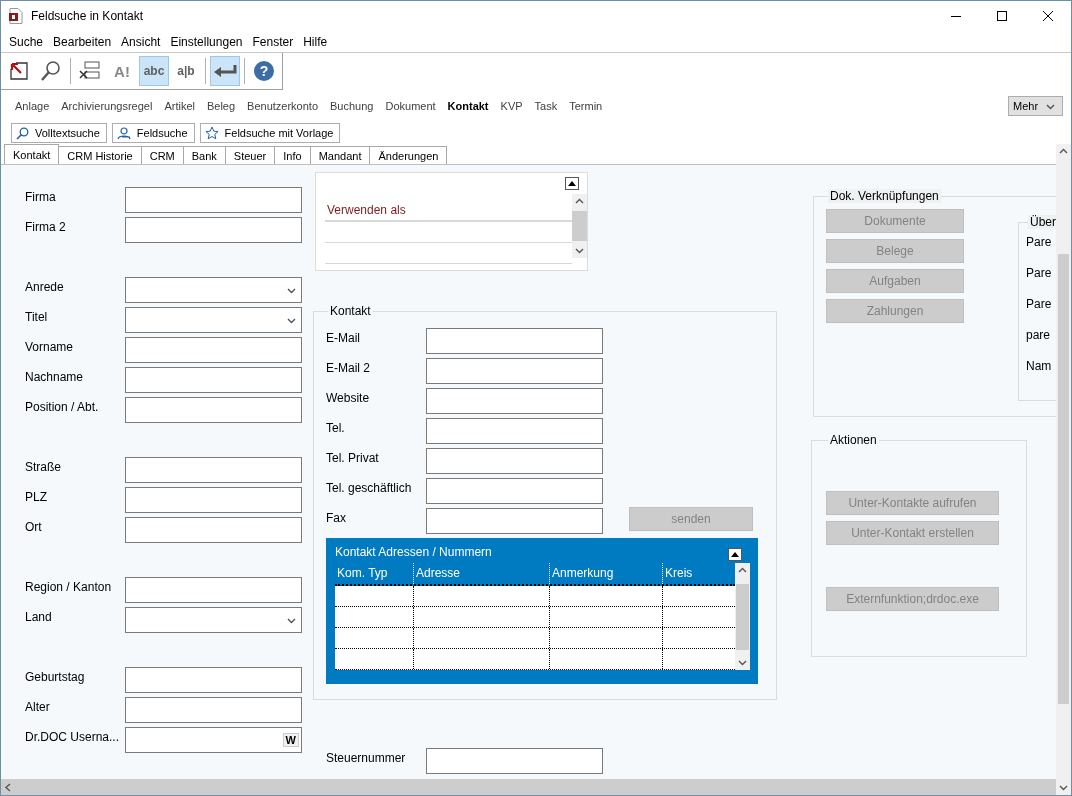  I want to click on field-label: Alter, so click(38, 706).